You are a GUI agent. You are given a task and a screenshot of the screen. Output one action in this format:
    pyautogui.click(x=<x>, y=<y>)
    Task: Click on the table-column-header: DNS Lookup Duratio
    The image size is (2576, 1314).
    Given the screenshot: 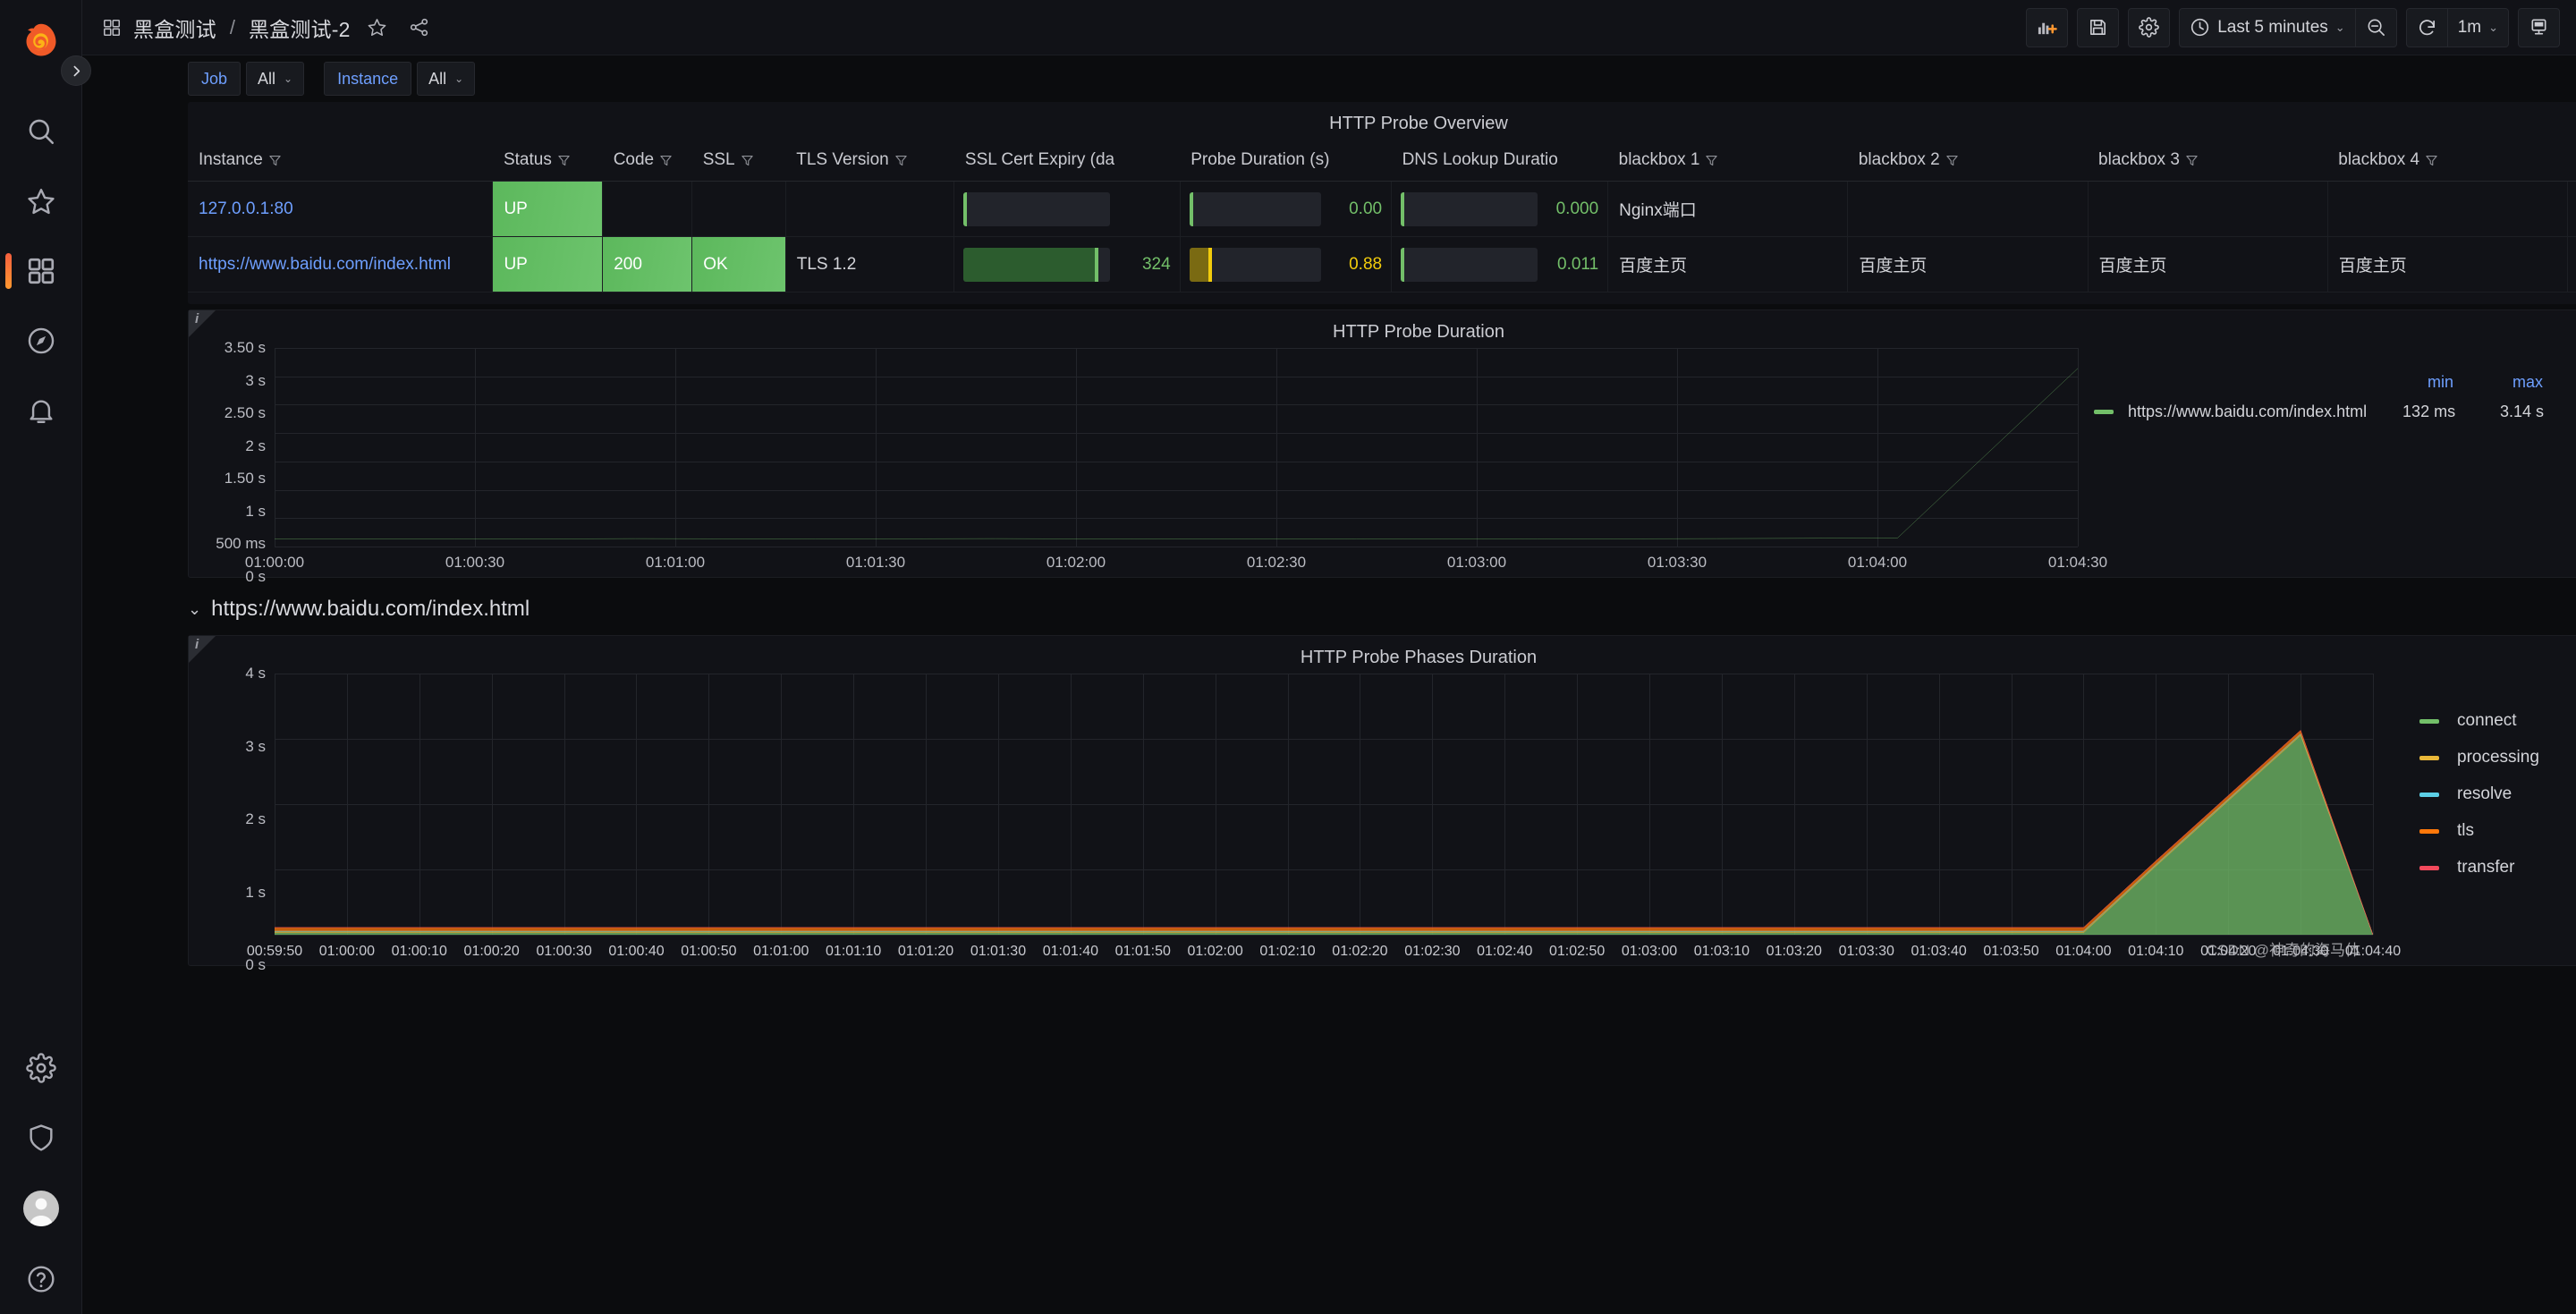 What is the action you would take?
    pyautogui.click(x=1499, y=161)
    